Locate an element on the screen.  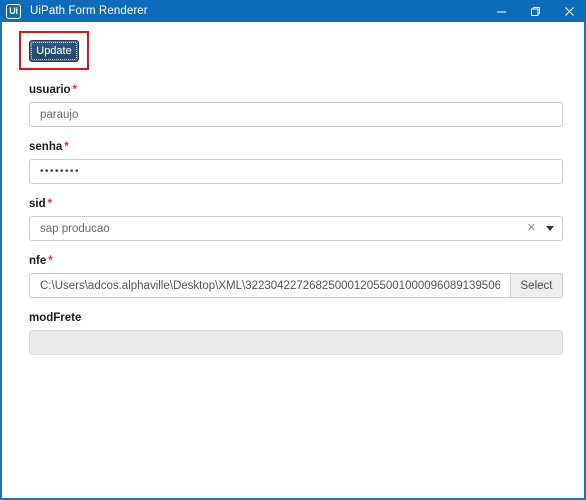
field-senha: senha * •••••••• is located at coordinates (296, 162).